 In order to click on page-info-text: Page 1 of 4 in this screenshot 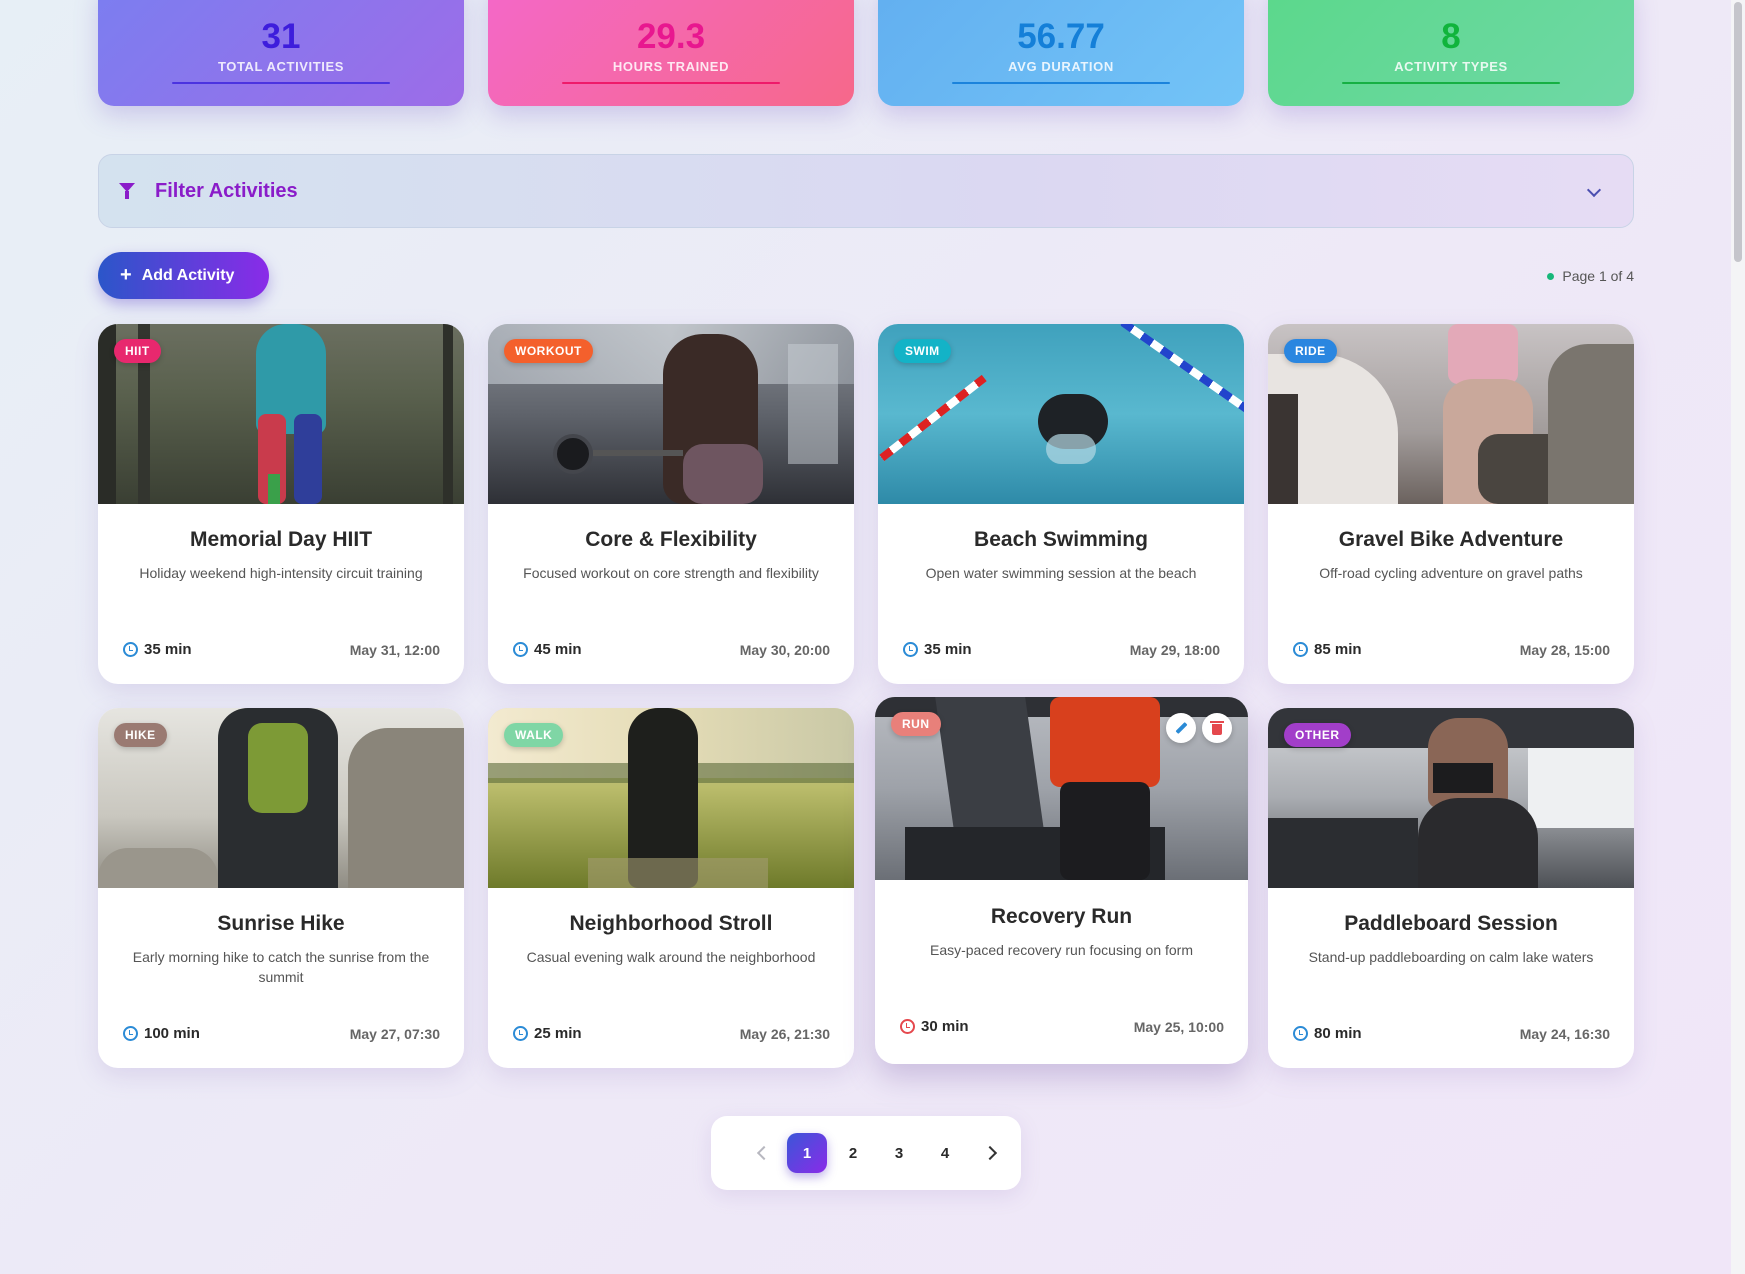, I will do `click(1598, 276)`.